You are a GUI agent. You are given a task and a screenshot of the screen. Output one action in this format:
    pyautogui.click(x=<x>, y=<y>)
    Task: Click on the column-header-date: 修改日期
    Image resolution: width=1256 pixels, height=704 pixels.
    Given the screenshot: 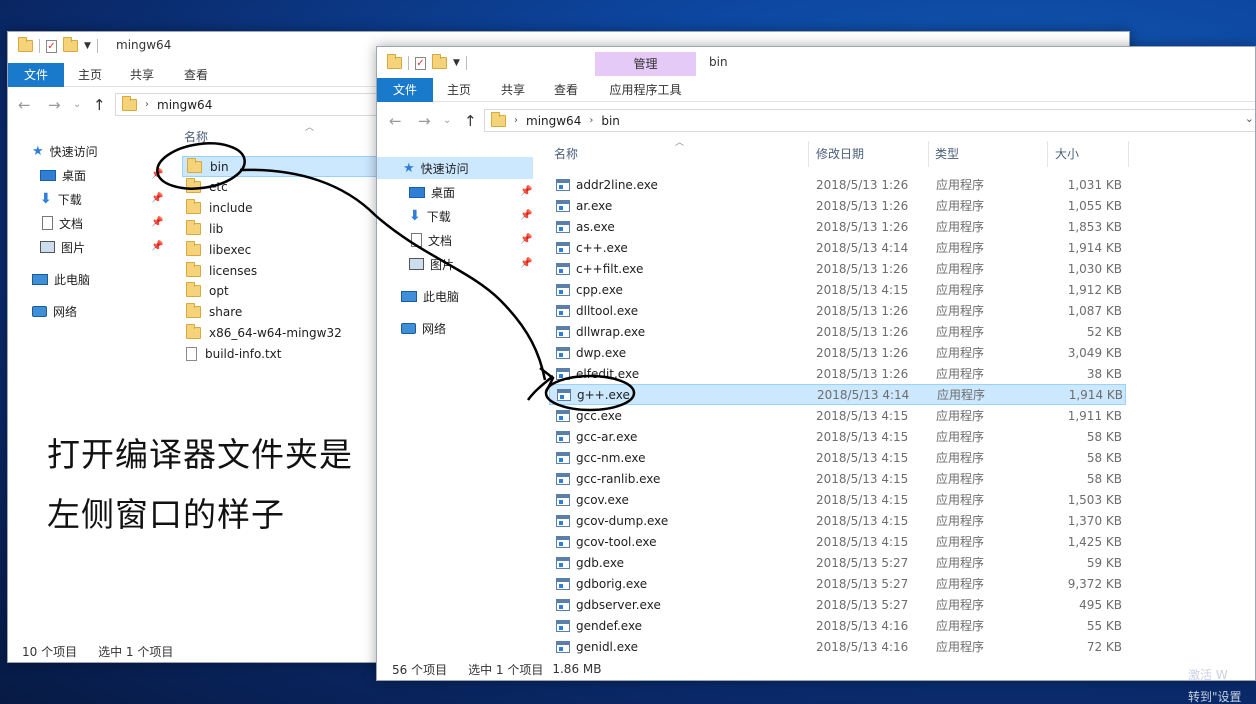 What is the action you would take?
    pyautogui.click(x=871, y=154)
    